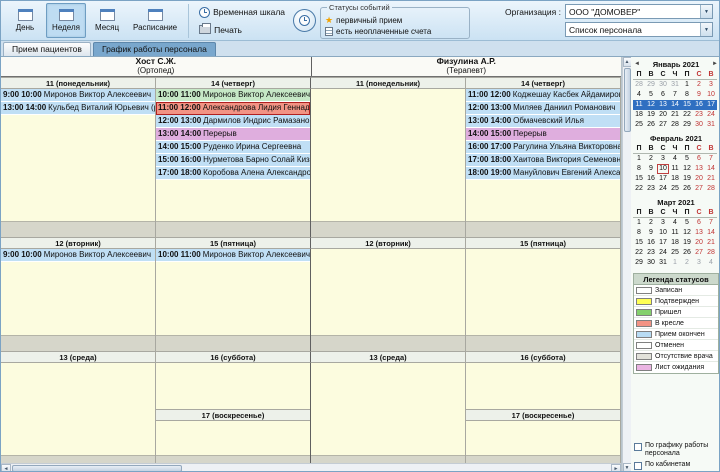 The height and width of the screenshot is (472, 720). Describe the element at coordinates (627, 100) in the screenshot. I see `vertical-scroll-thumb` at that location.